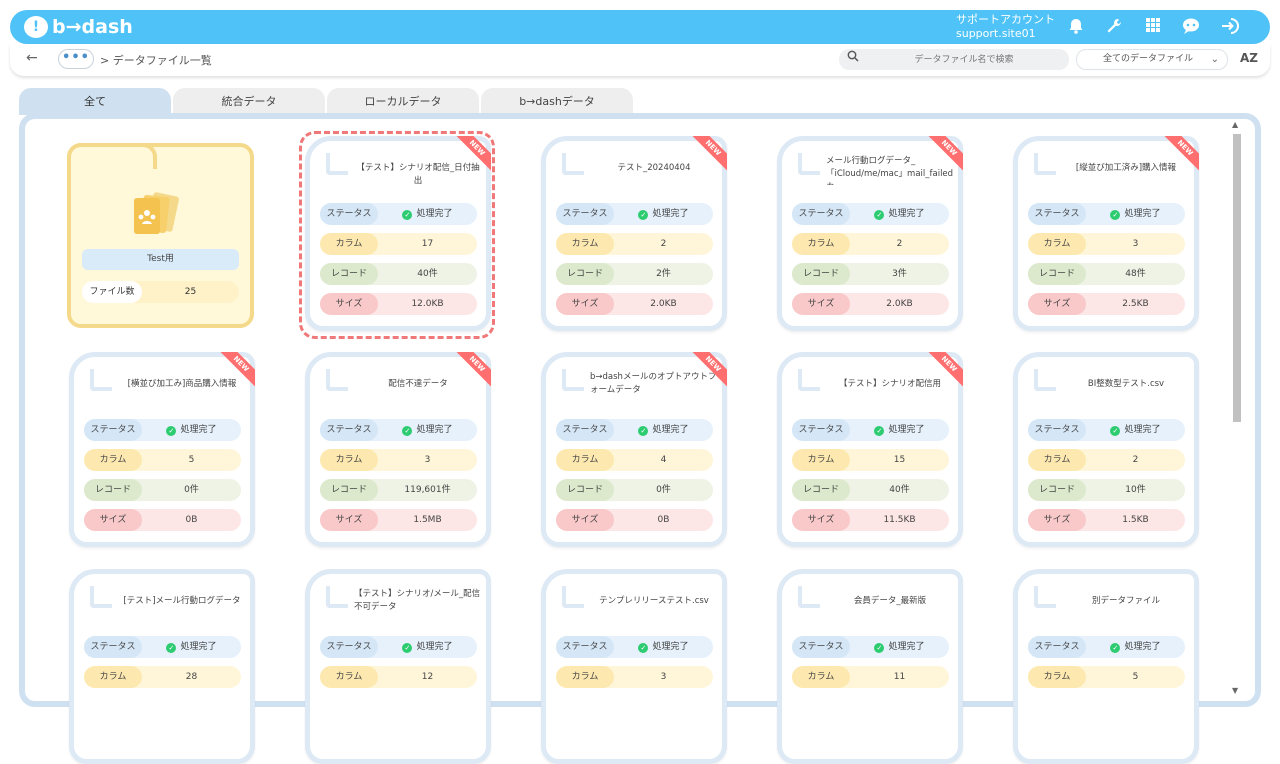 This screenshot has width=1280, height=764. What do you see at coordinates (1235, 124) in the screenshot?
I see `scroll-up-icon: ▲` at bounding box center [1235, 124].